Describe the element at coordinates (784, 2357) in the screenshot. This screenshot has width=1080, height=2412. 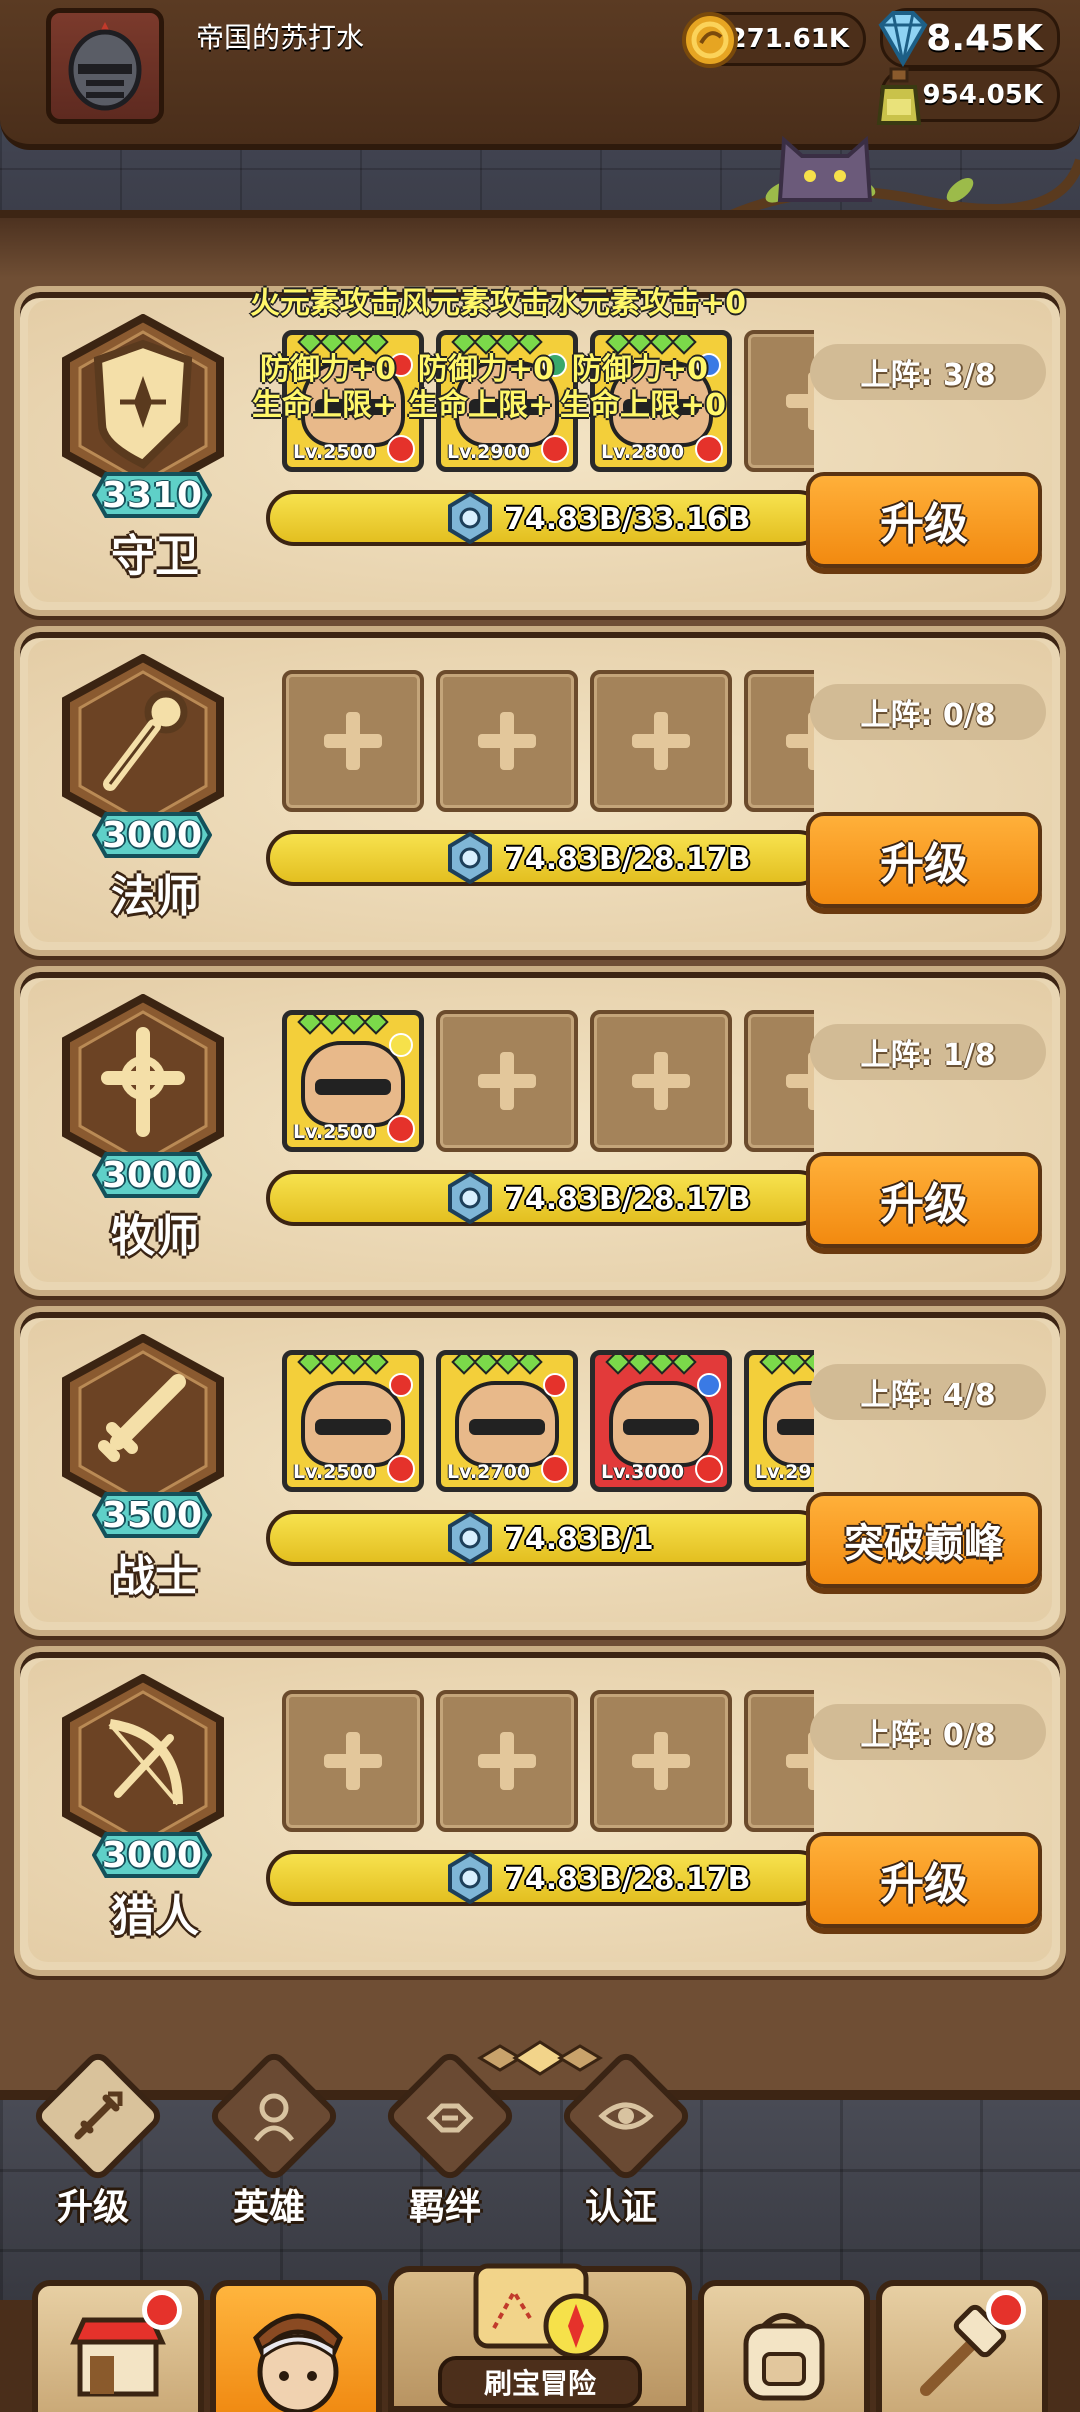
I see `backpack-icon` at that location.